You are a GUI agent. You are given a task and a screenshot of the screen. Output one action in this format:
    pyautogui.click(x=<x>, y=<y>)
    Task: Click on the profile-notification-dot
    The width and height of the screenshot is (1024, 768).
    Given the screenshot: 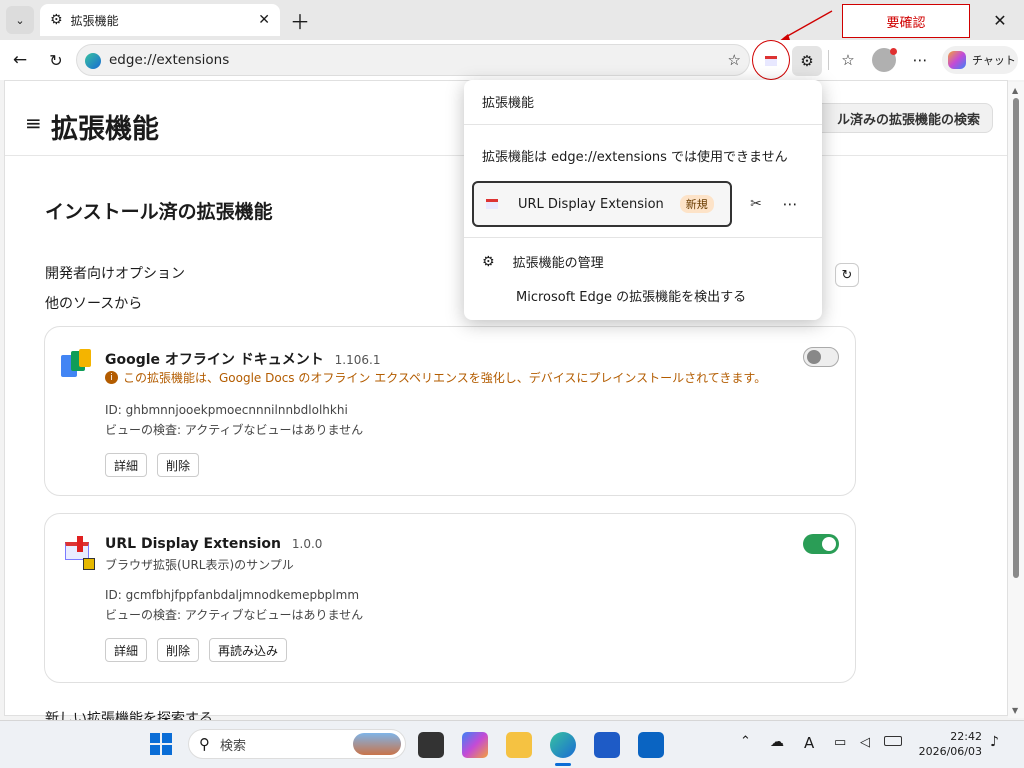 What is the action you would take?
    pyautogui.click(x=893, y=51)
    